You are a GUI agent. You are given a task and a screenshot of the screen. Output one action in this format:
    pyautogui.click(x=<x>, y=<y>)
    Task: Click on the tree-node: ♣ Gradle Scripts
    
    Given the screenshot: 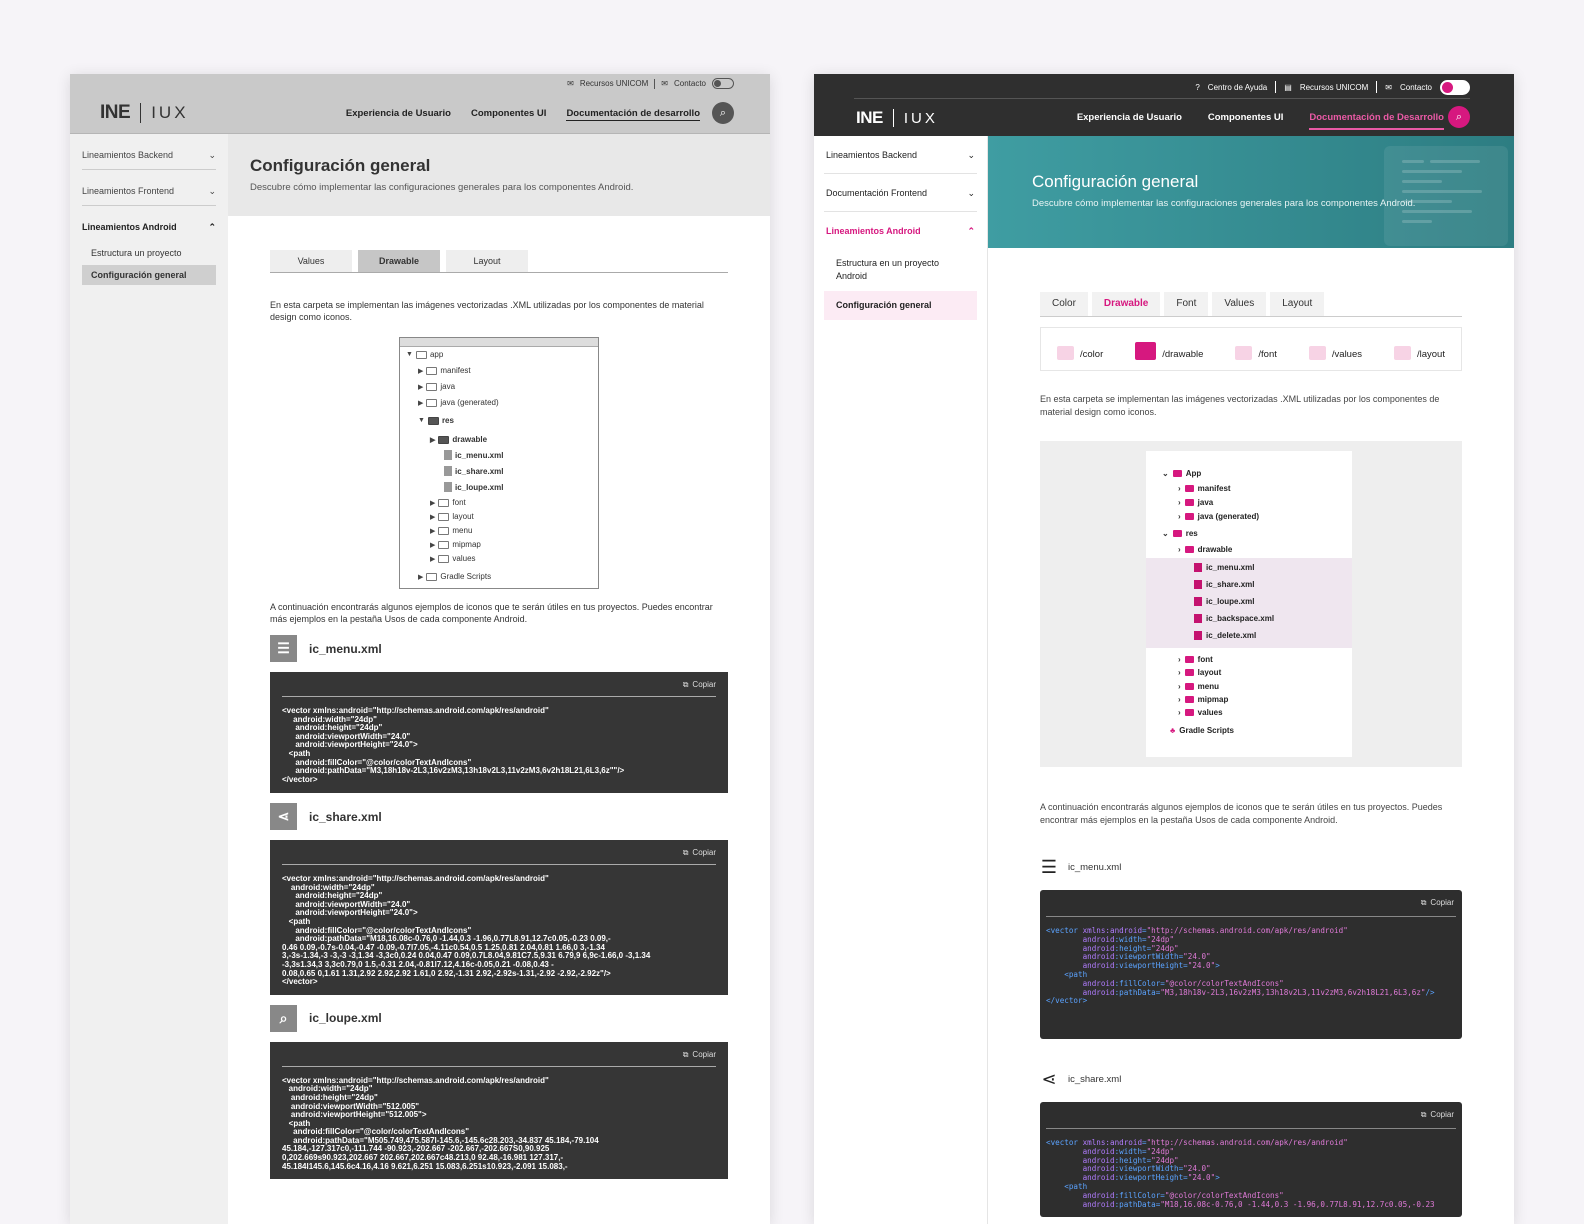 What is the action you would take?
    pyautogui.click(x=1202, y=730)
    